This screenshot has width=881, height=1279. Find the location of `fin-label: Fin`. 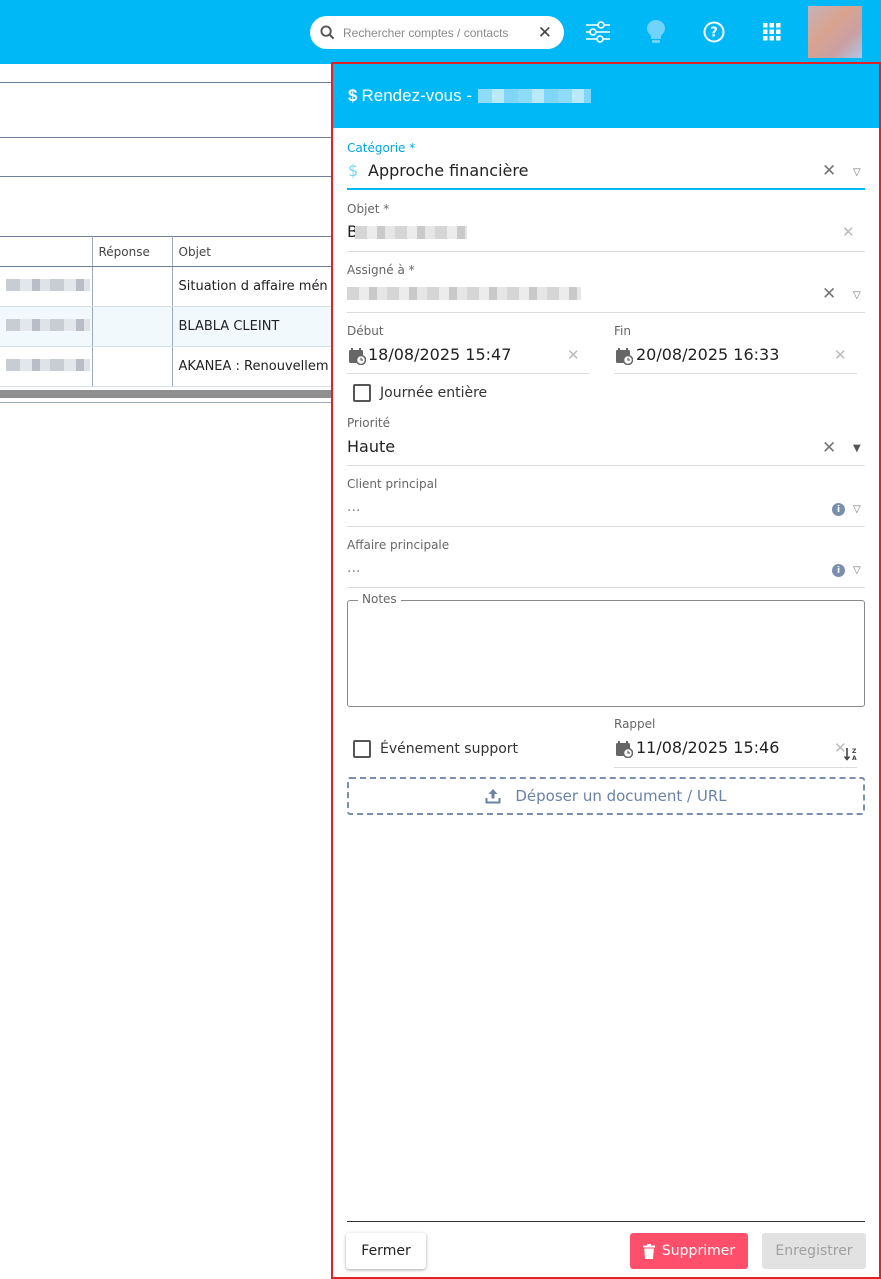

fin-label: Fin is located at coordinates (622, 331).